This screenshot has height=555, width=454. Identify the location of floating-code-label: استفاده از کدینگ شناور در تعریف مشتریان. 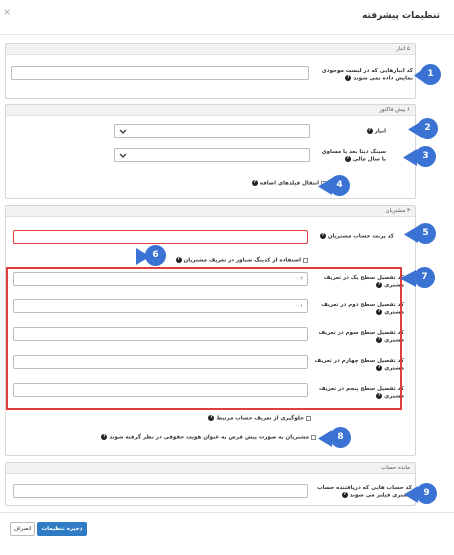
(242, 260).